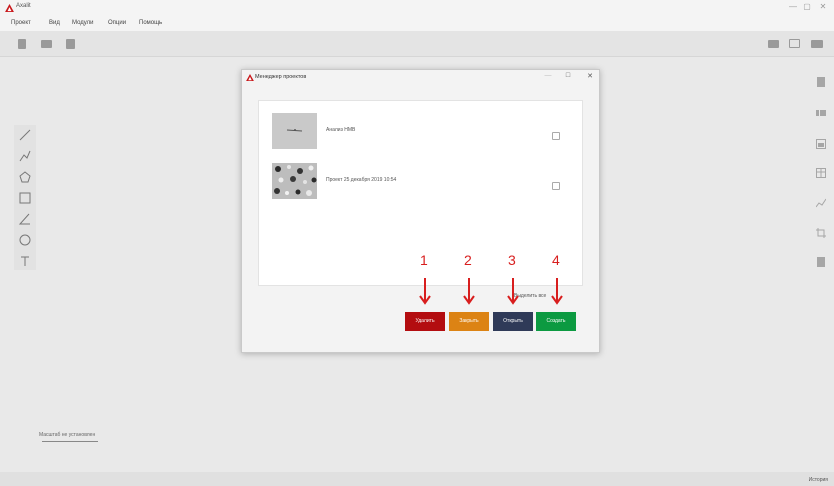 The image size is (834, 486). Describe the element at coordinates (773, 44) in the screenshot. I see `camera-icon` at that location.